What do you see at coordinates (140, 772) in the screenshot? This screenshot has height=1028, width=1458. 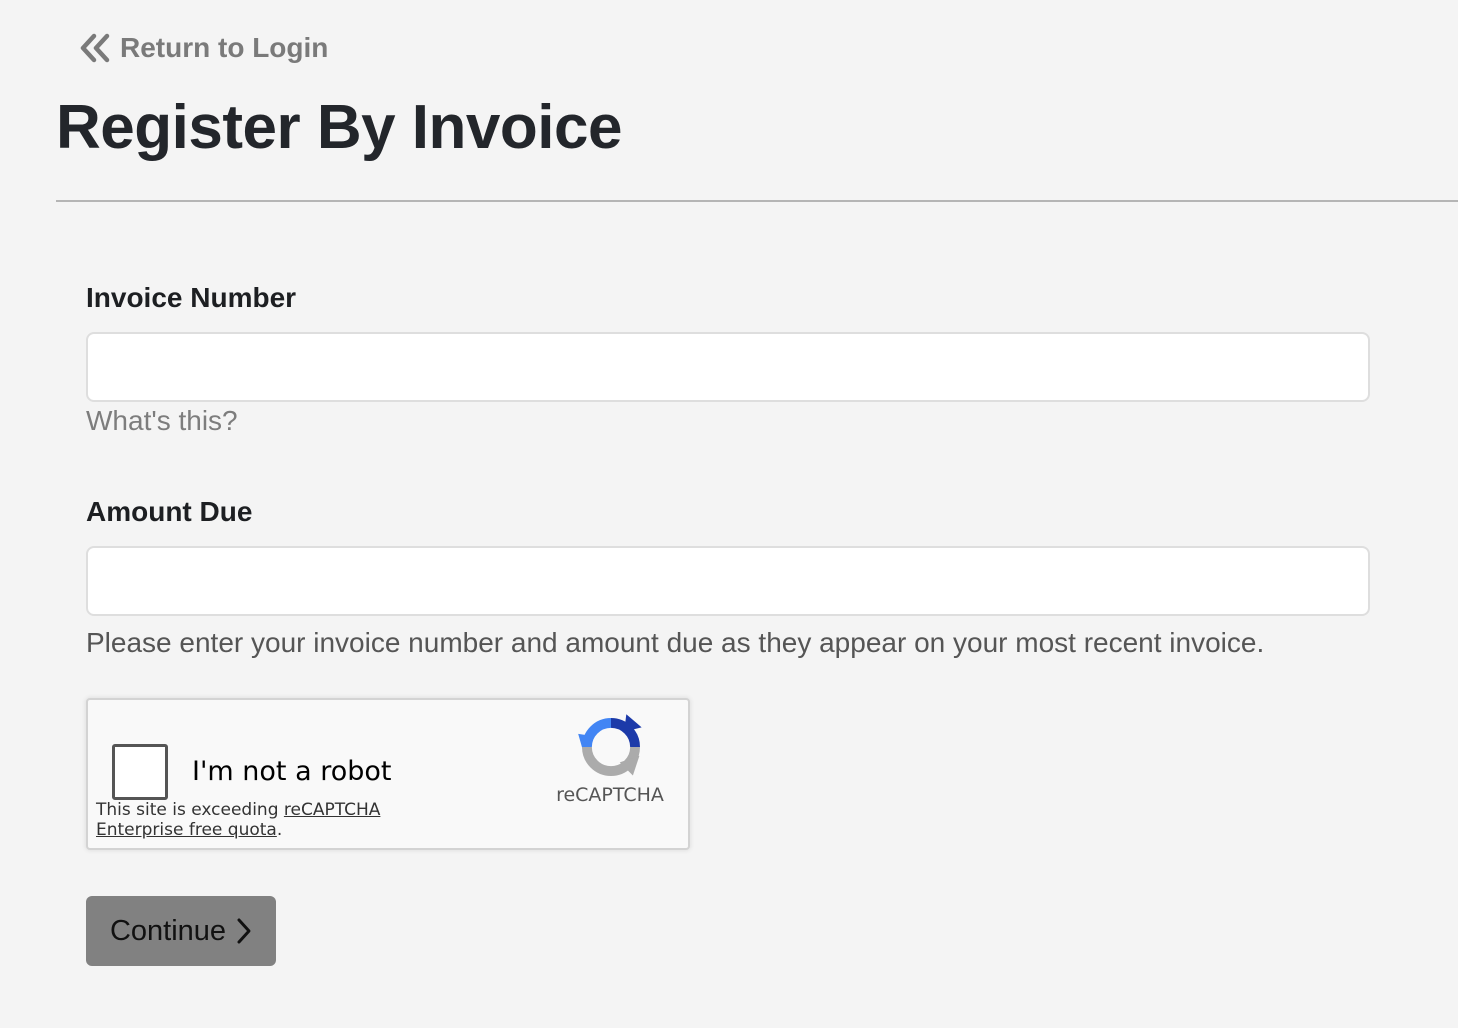 I see `recaptcha-checkbox` at bounding box center [140, 772].